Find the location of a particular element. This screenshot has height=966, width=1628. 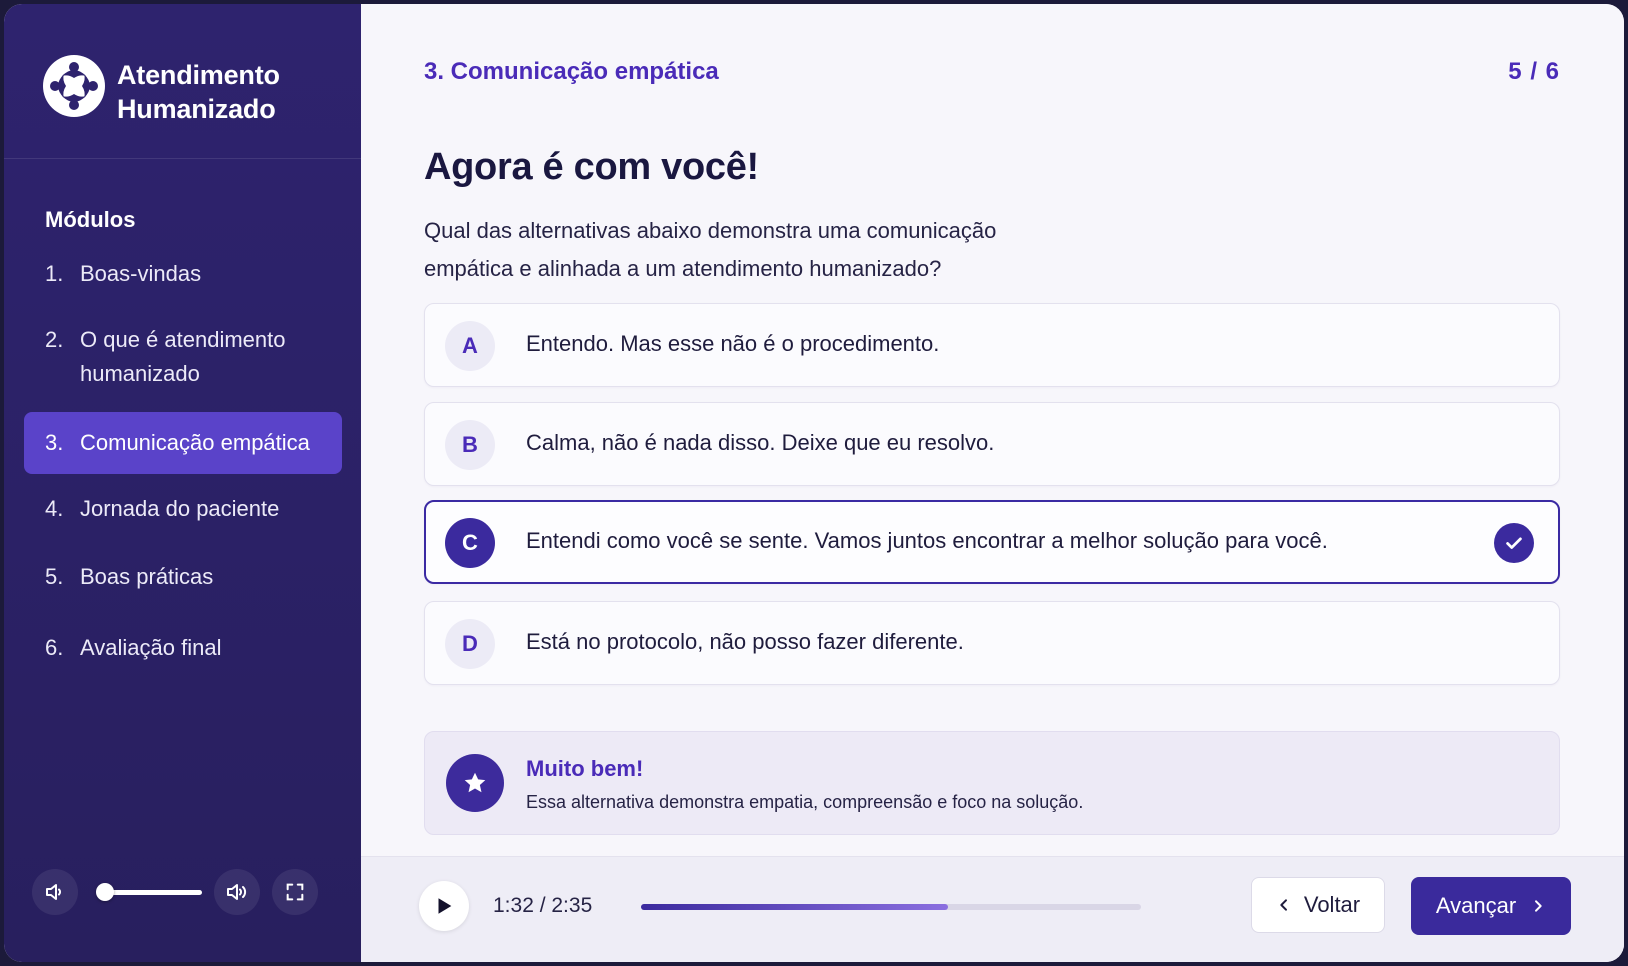

fullscreen-button is located at coordinates (295, 892).